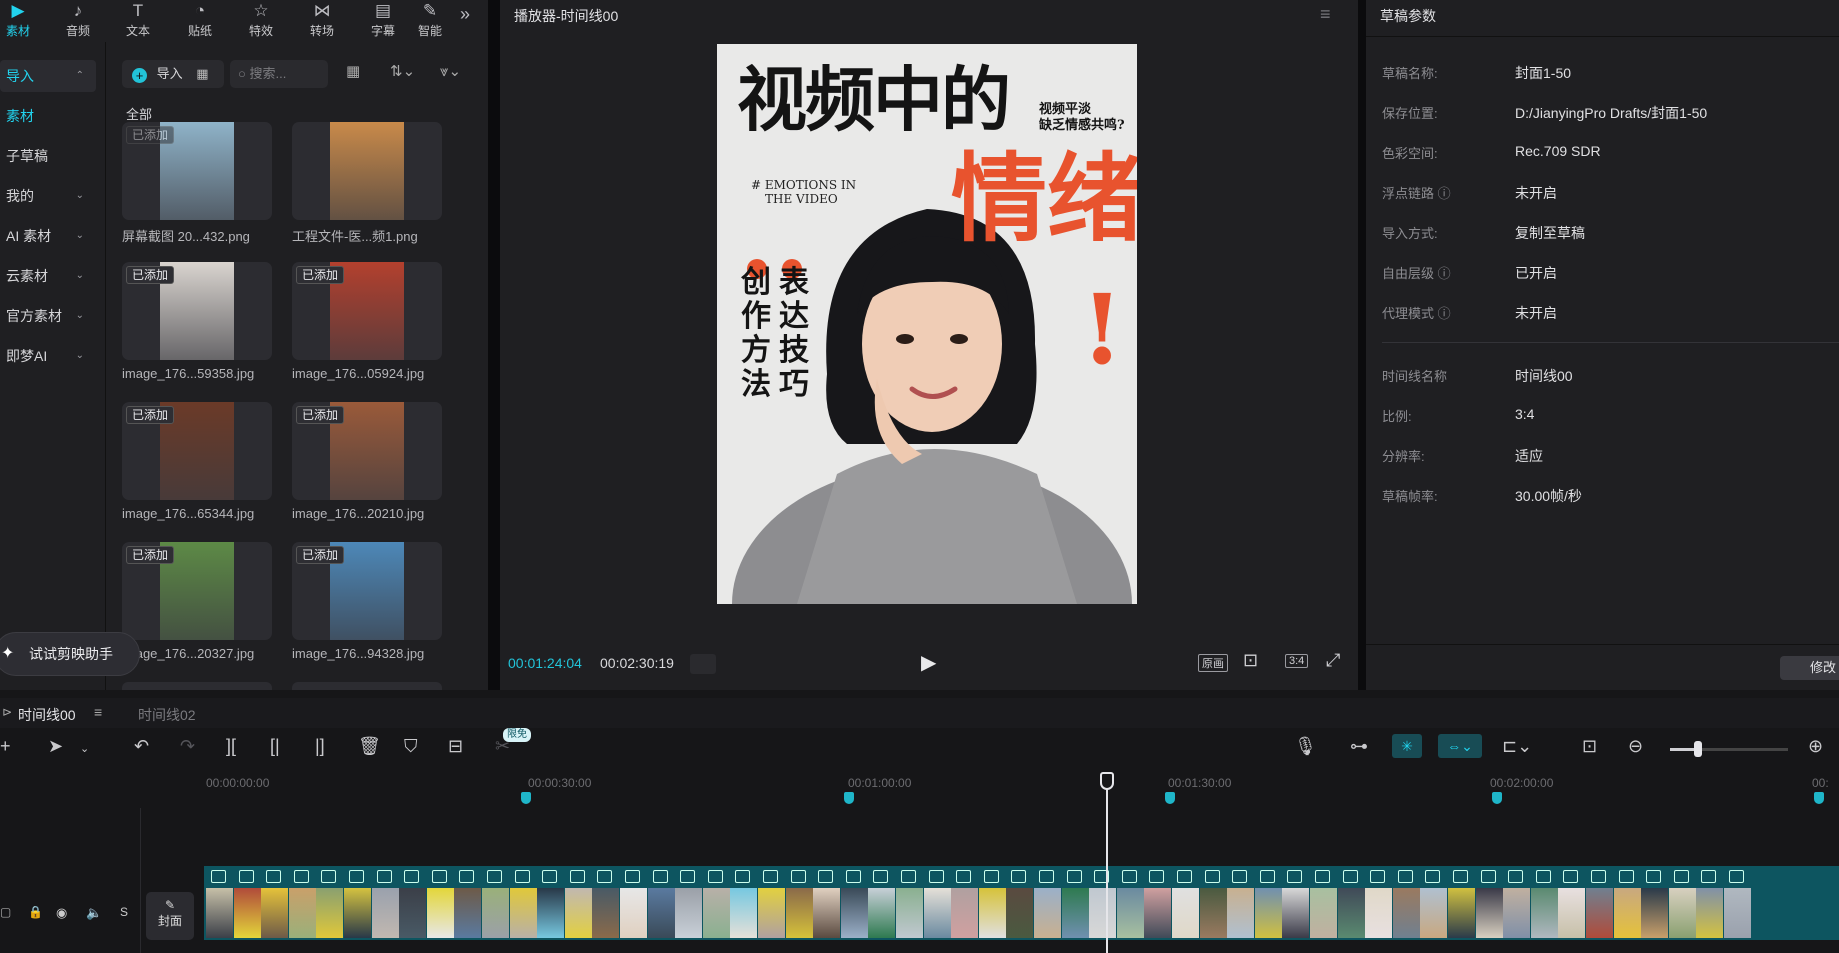 This screenshot has width=1839, height=953. Describe the element at coordinates (450, 71) in the screenshot. I see `filter-icon: ⩔⌄` at that location.